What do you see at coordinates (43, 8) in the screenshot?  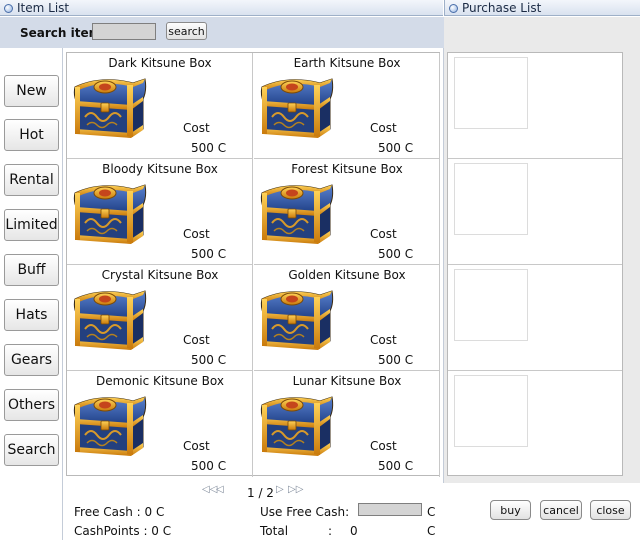 I see `item-list-title: Item List` at bounding box center [43, 8].